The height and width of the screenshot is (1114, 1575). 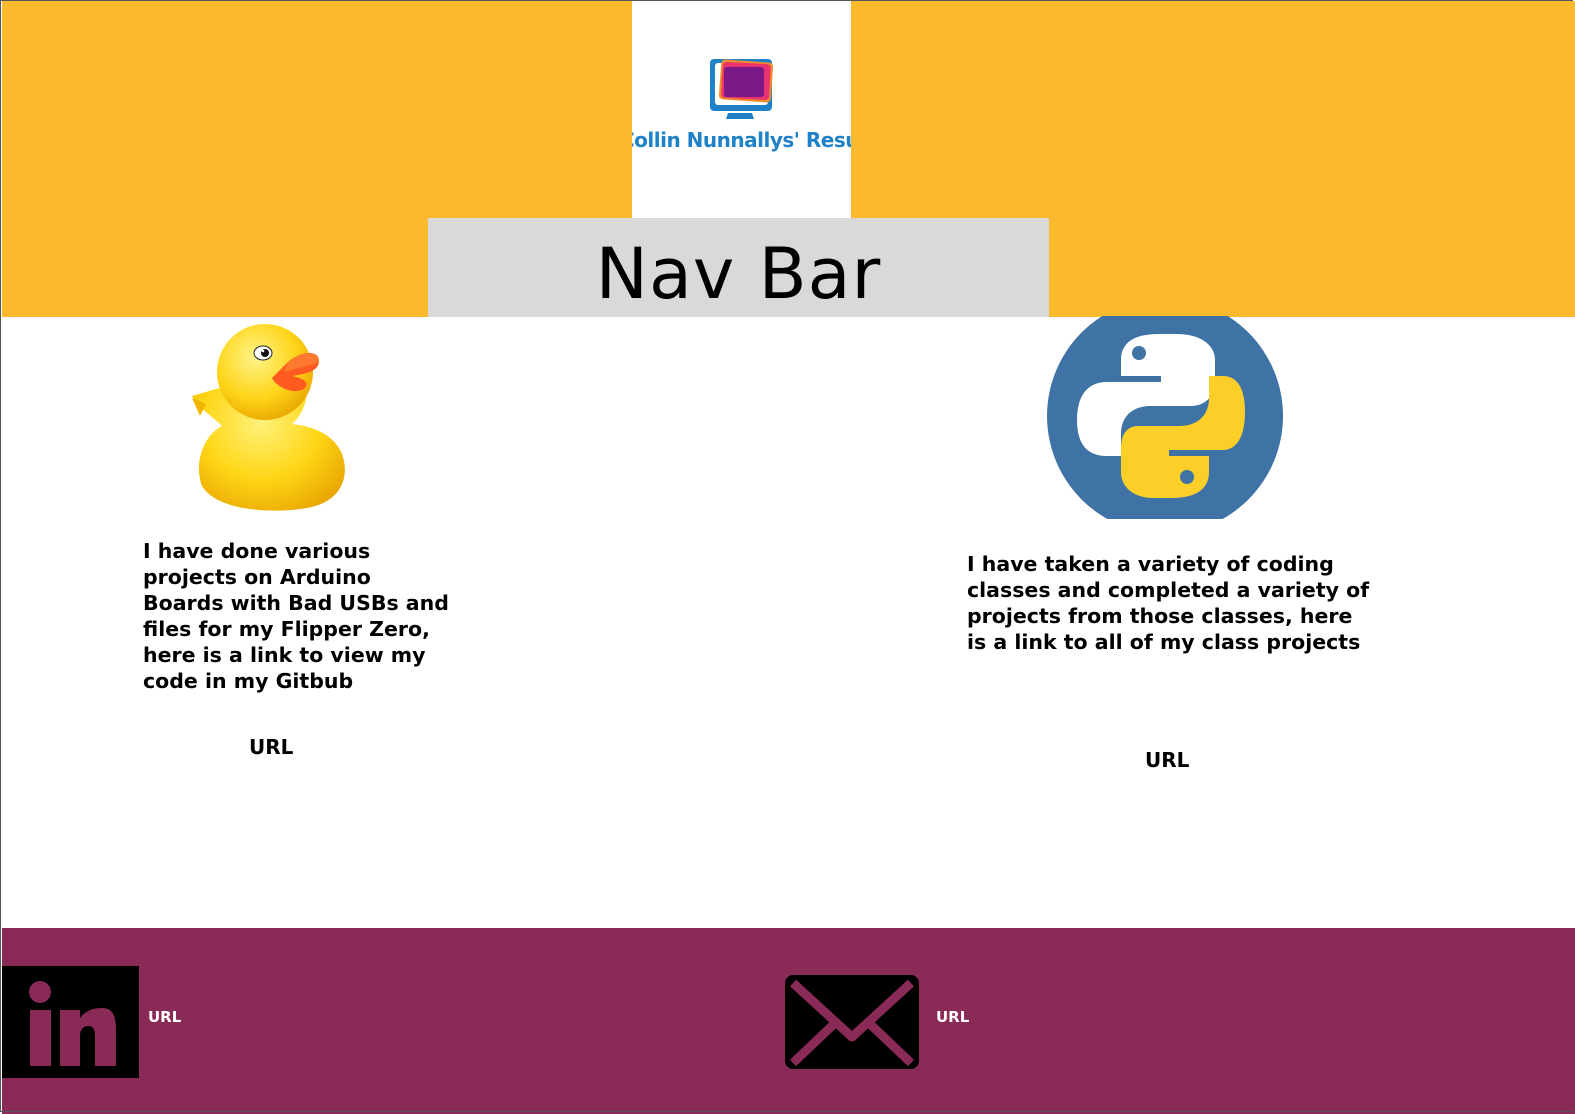 What do you see at coordinates (742, 89) in the screenshot?
I see `monitor-icon` at bounding box center [742, 89].